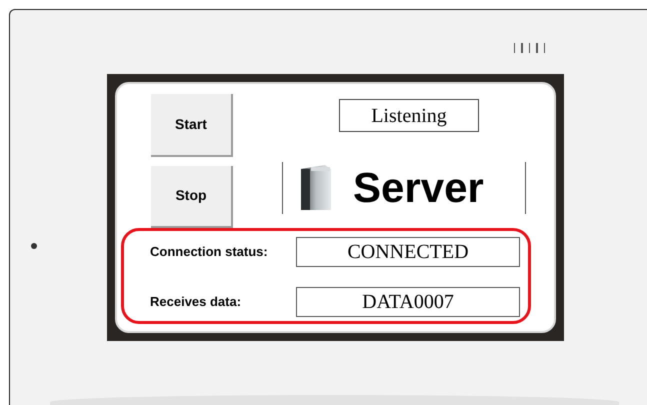  I want to click on value-display: CONNECTED, so click(408, 252).